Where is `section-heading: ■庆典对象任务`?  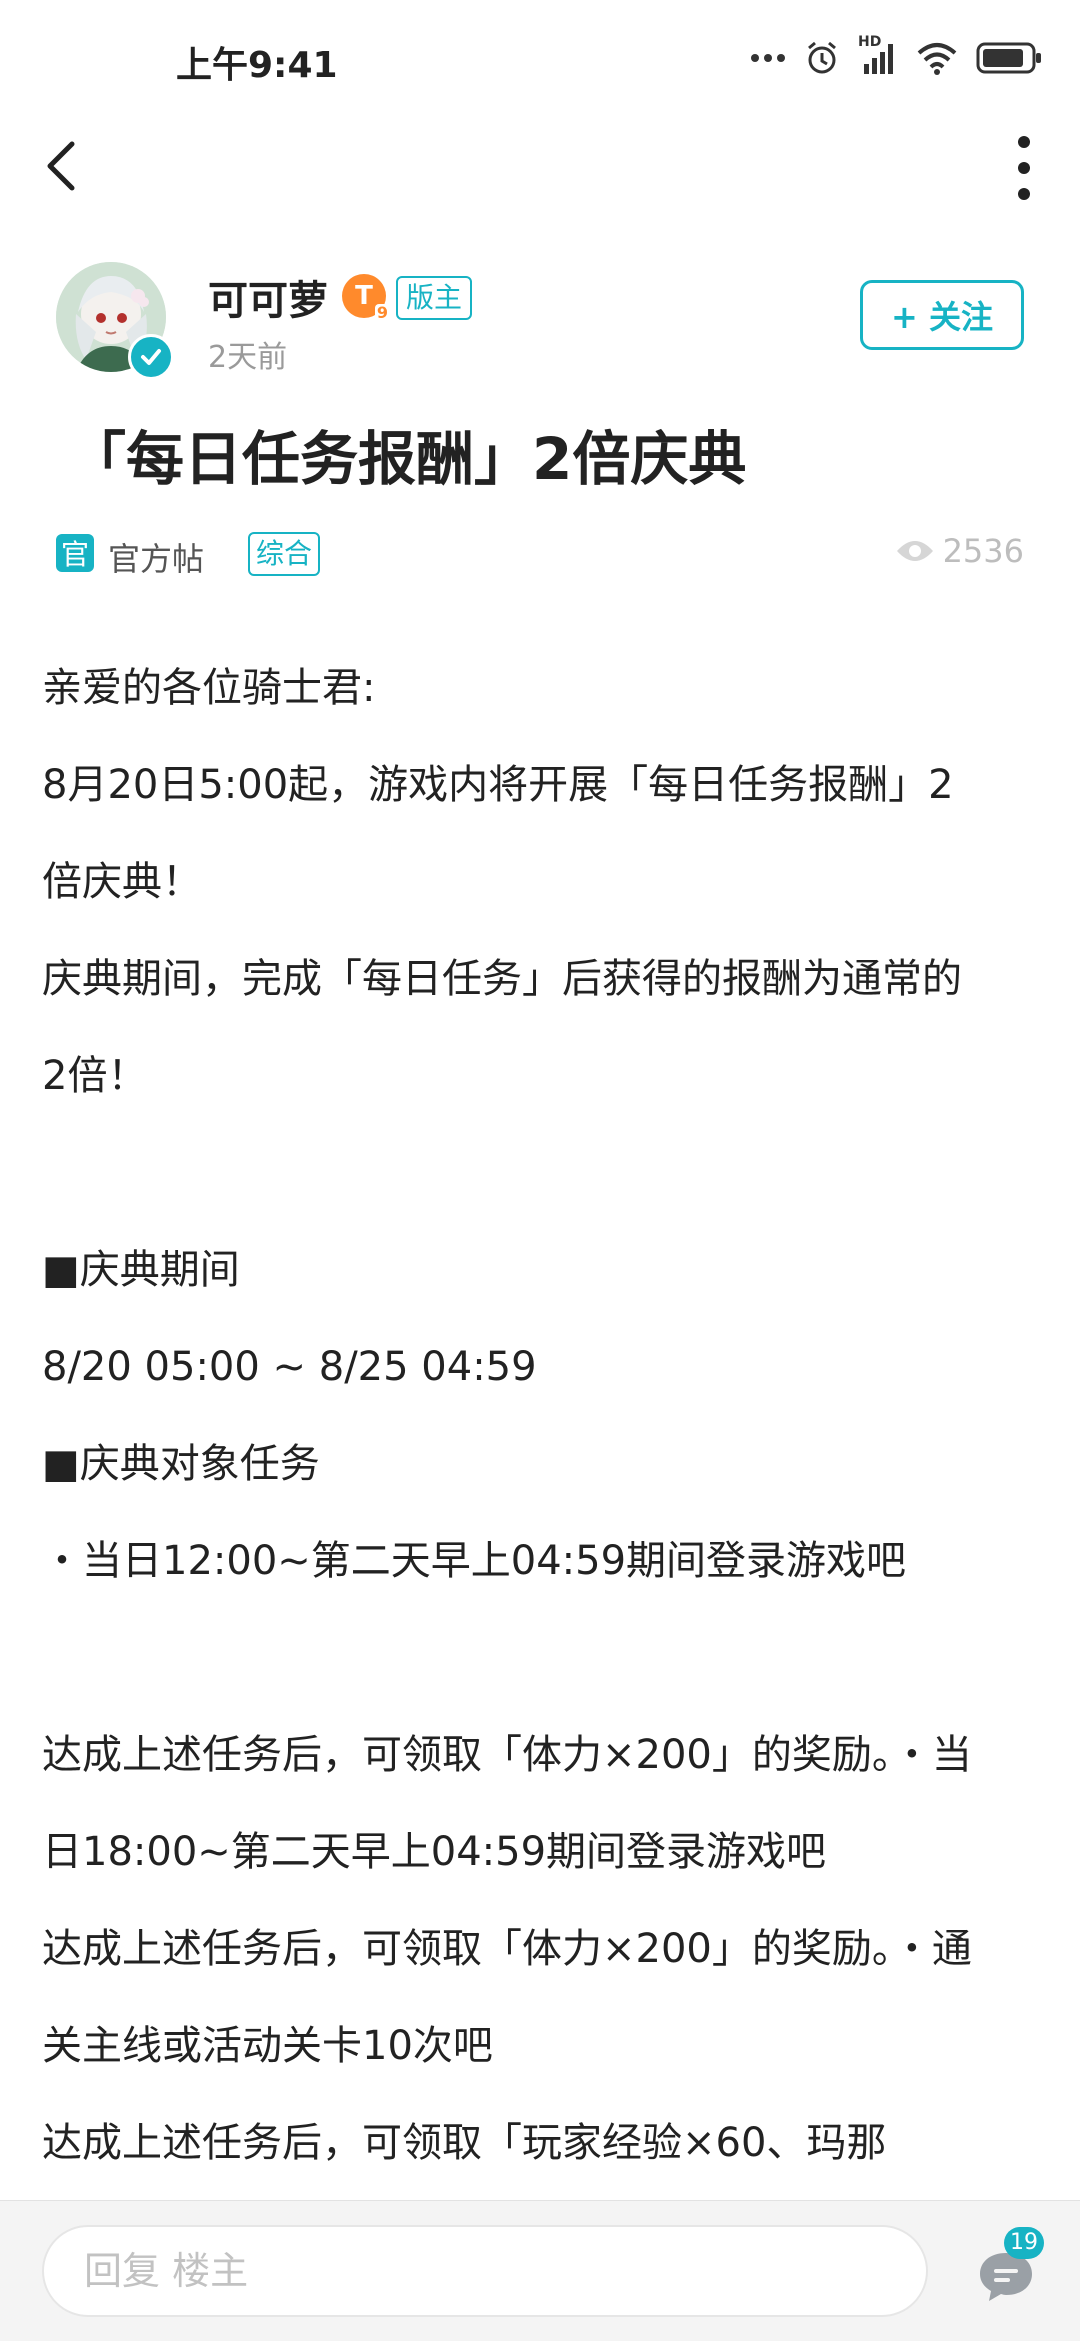
section-heading: ■庆典对象任务 is located at coordinates (181, 1464).